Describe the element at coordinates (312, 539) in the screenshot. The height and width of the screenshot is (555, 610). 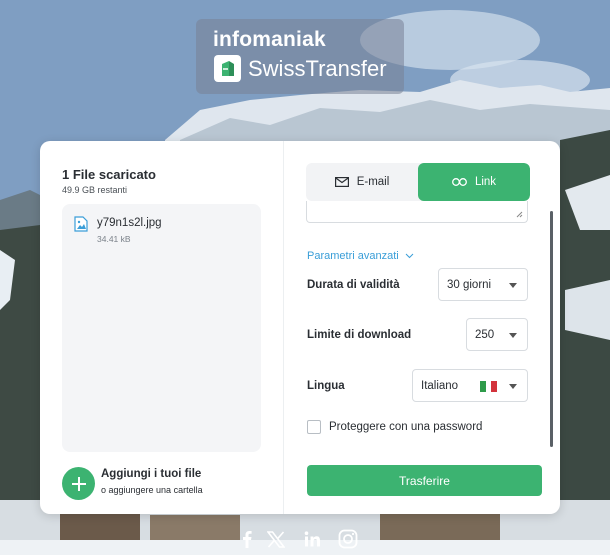
I see `linkedin-icon` at that location.